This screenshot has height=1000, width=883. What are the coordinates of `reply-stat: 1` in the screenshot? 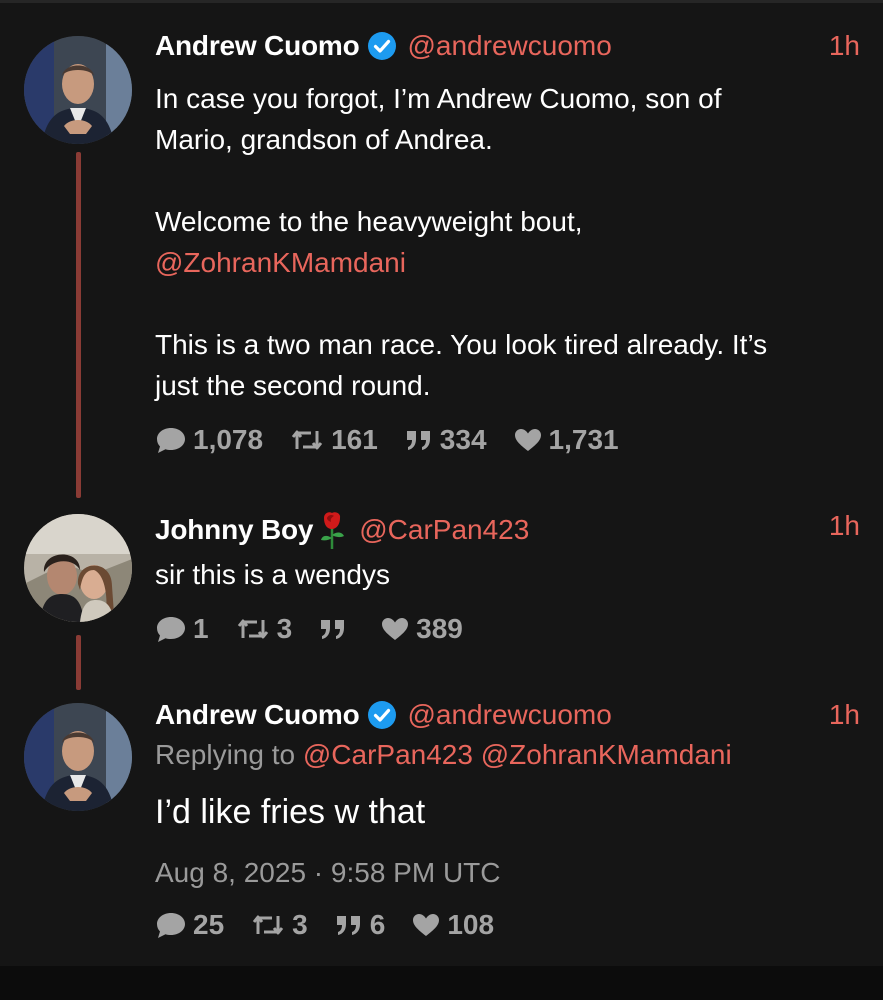 It's located at (182, 629).